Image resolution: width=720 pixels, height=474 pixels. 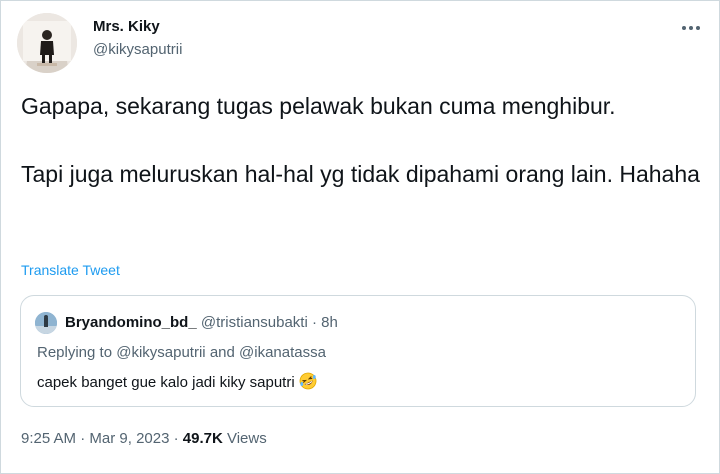 I want to click on tweet-timestamp: 9:25 AM · Mar 9, 2023 · 49.7K Views, so click(x=144, y=438).